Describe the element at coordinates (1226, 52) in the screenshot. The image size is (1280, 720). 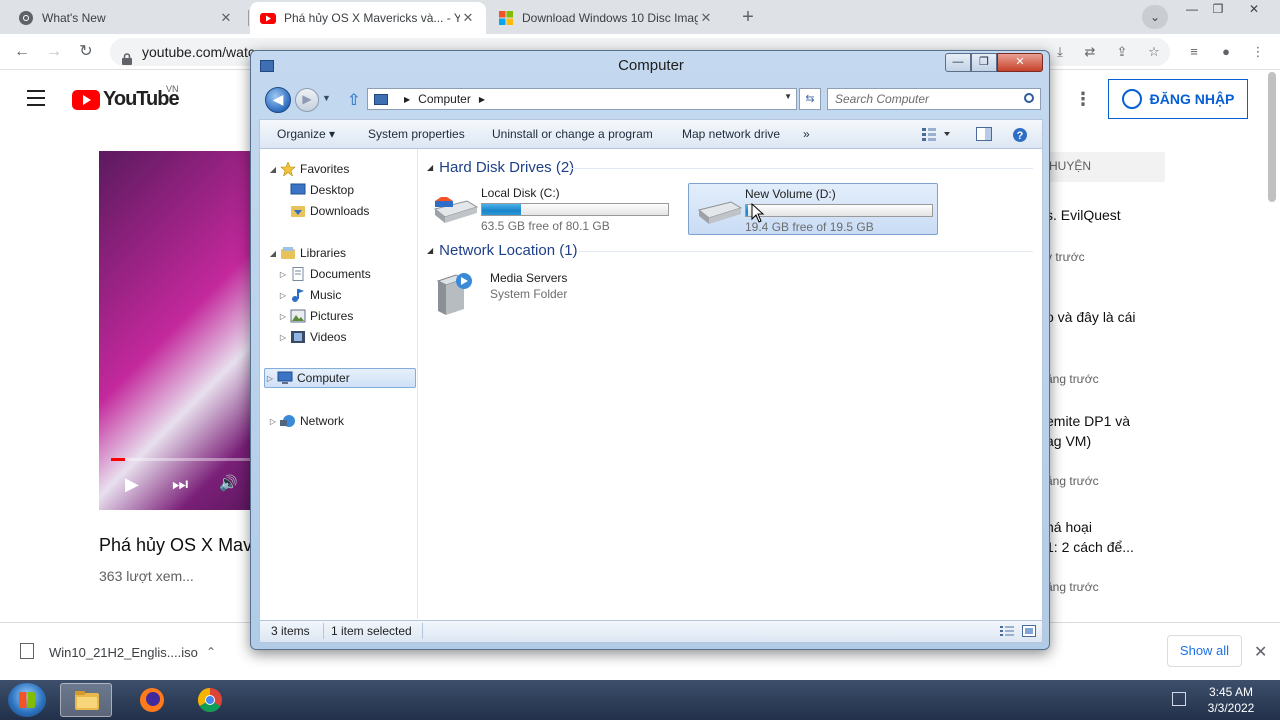
I see `profile-icon: ●` at that location.